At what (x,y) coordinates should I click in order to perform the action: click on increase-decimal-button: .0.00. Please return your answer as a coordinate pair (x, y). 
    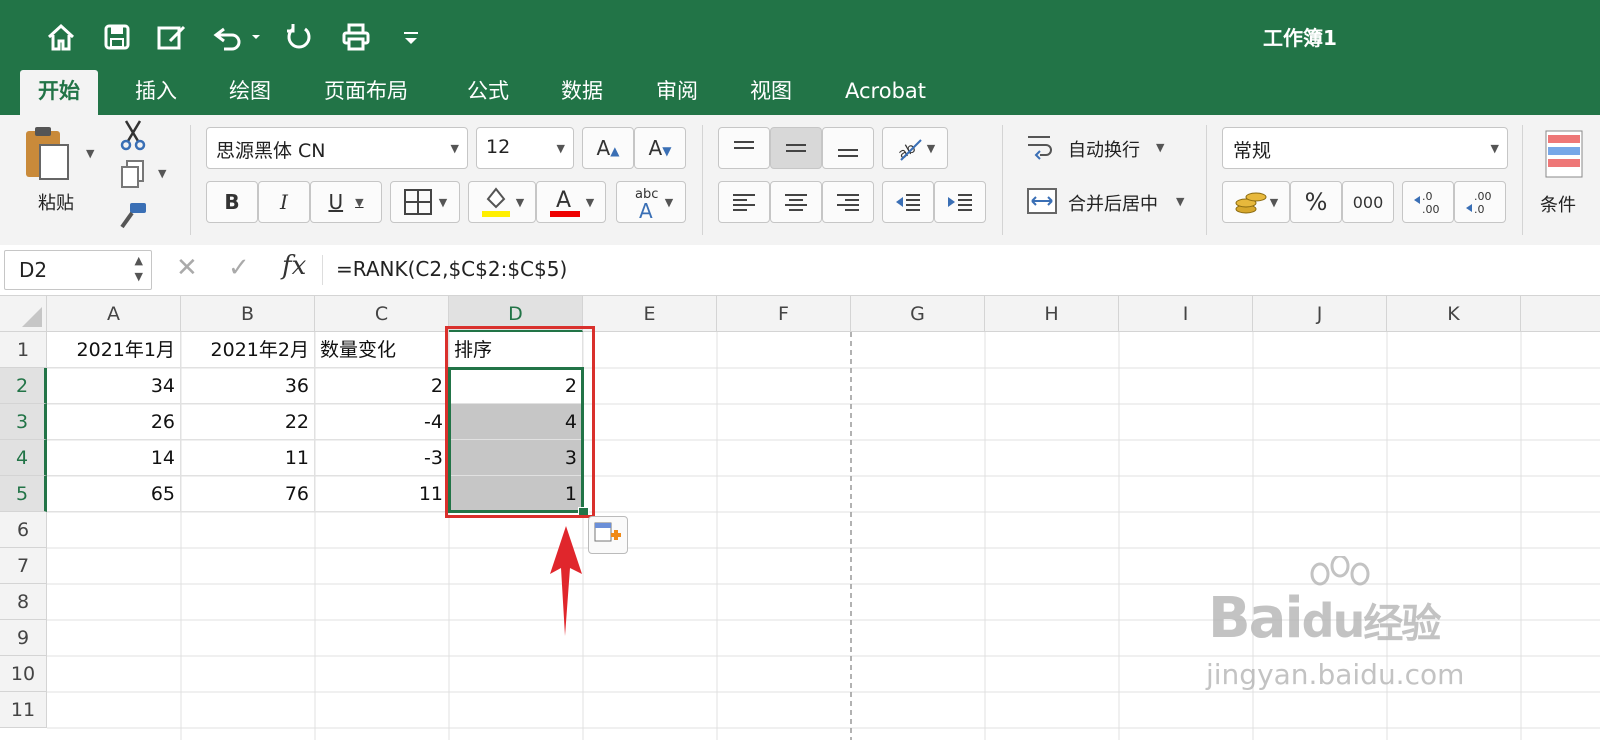
    Looking at the image, I should click on (1428, 202).